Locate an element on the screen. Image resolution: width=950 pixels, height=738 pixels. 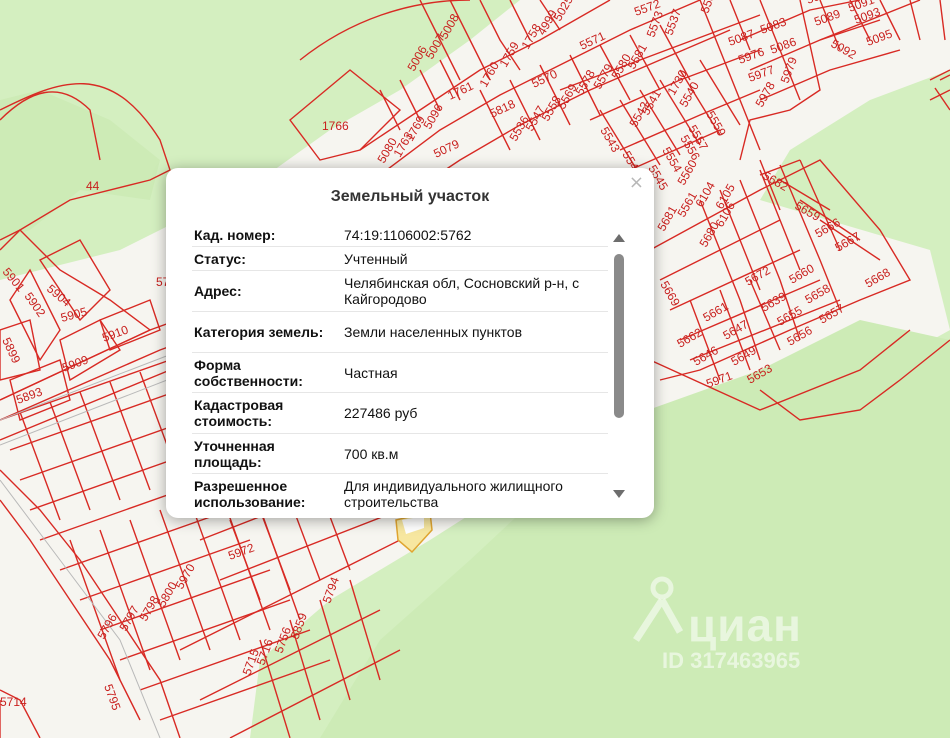
row-key: Кад. номер: is located at coordinates (235, 235).